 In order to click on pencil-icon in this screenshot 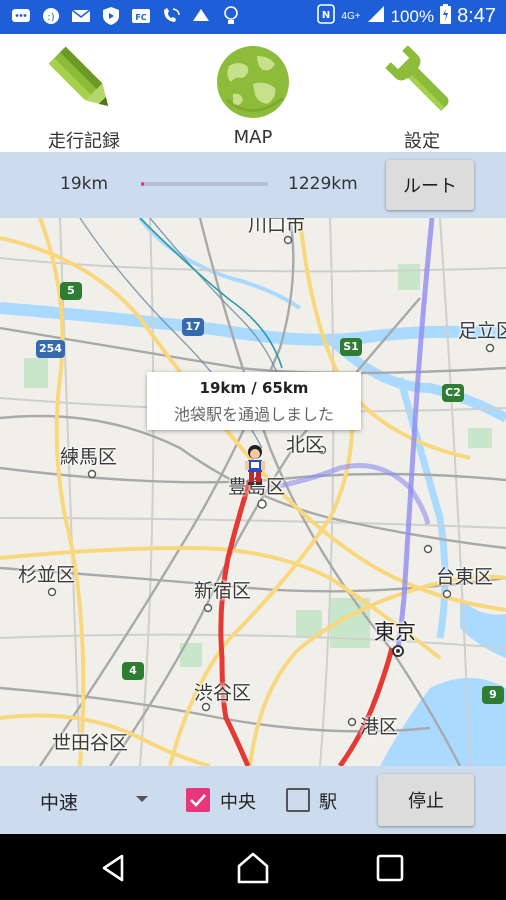, I will do `click(84, 82)`.